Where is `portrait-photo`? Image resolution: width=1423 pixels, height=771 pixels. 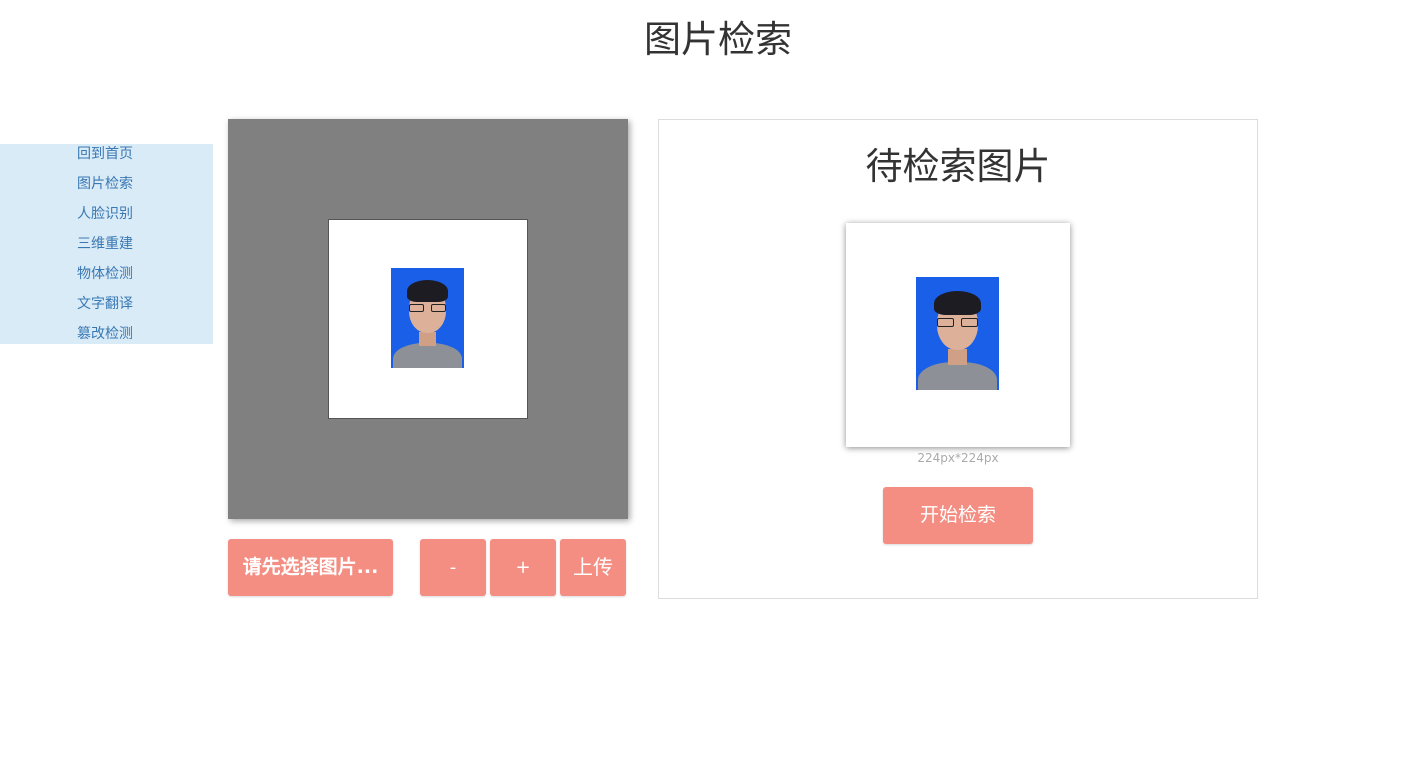
portrait-photo is located at coordinates (427, 318).